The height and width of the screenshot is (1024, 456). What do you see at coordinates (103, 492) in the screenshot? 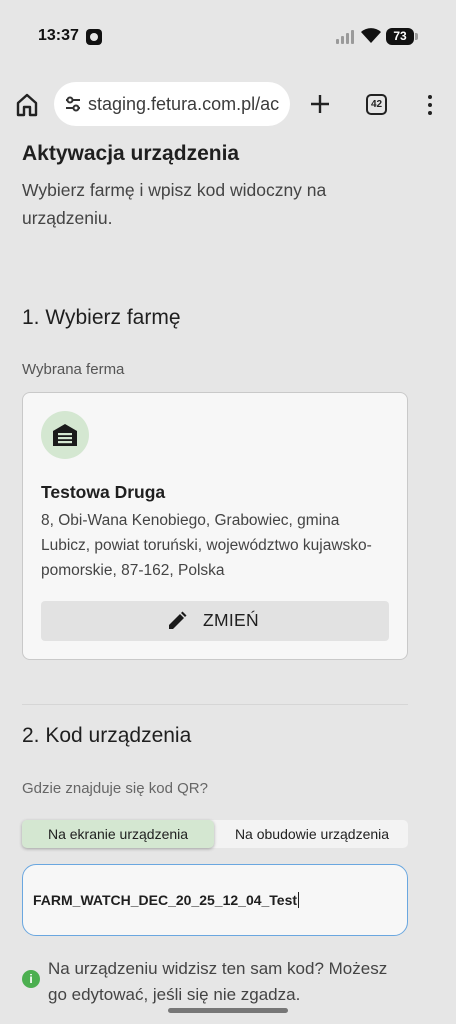
I see `farm-name: Testowa Druga` at bounding box center [103, 492].